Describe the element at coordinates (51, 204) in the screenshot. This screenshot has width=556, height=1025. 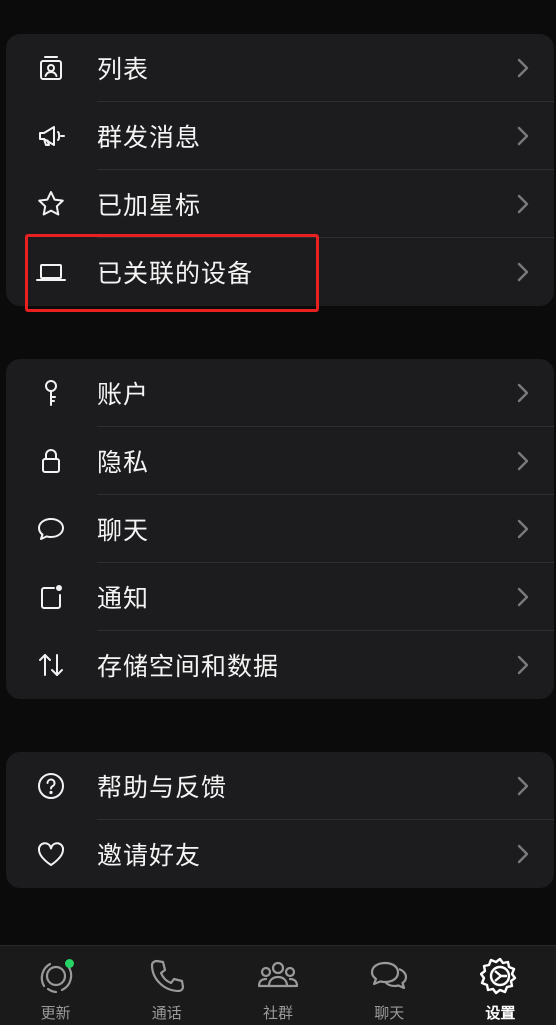
I see `star-icon` at that location.